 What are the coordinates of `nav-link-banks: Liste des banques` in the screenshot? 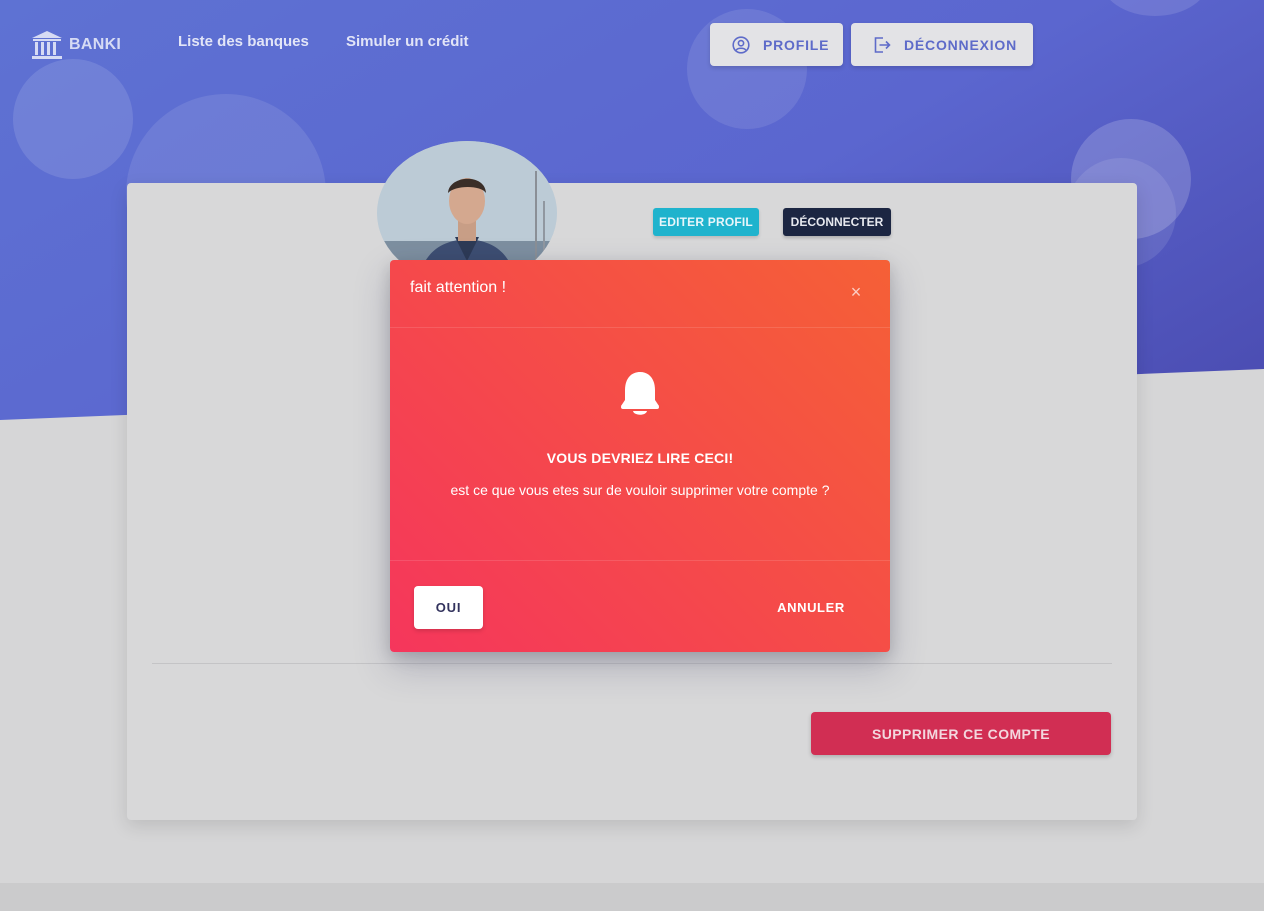 It's located at (243, 41).